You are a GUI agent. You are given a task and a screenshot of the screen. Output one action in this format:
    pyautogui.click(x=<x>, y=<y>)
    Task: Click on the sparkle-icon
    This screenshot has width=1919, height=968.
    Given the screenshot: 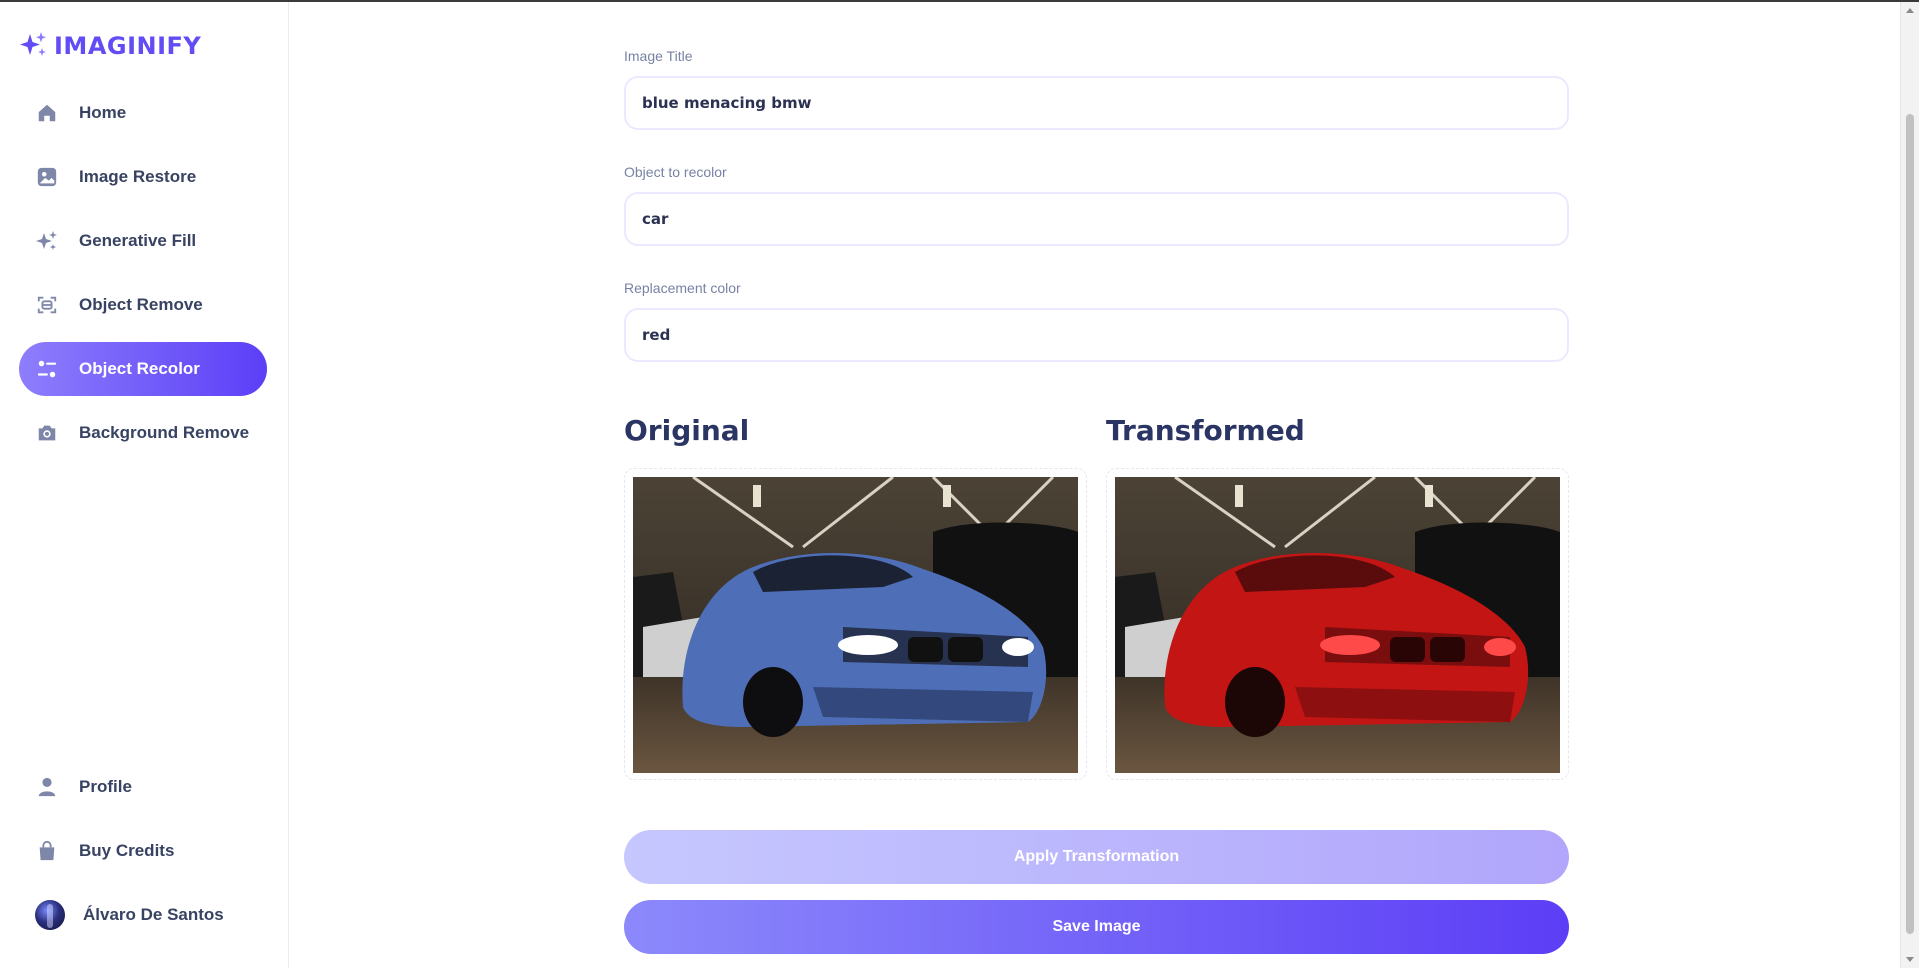 What is the action you would take?
    pyautogui.click(x=47, y=241)
    